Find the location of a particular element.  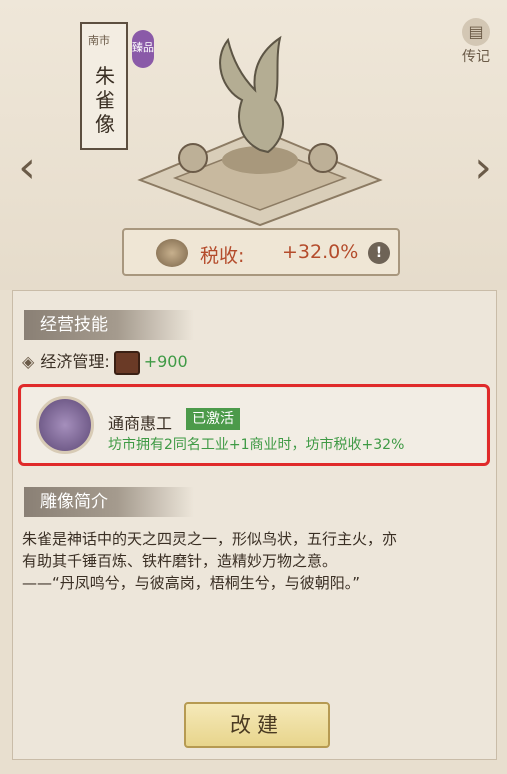

business-skill-title: 经营技能 is located at coordinates (109, 325).